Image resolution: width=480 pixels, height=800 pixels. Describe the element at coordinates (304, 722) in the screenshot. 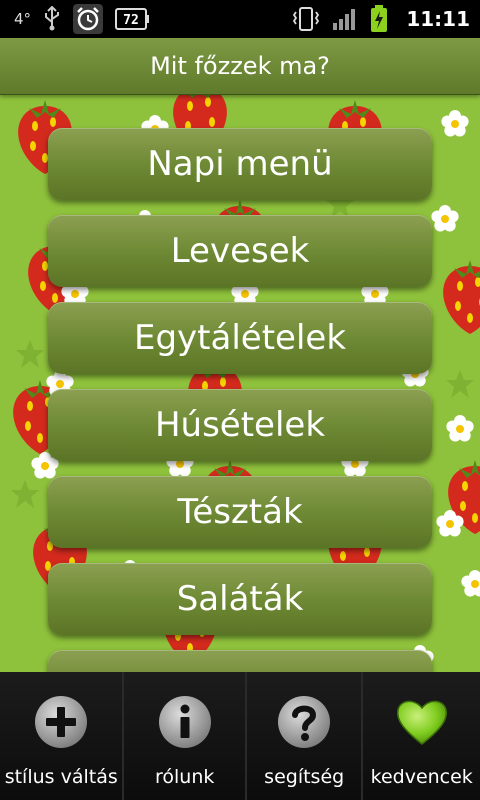

I see `help-icon` at that location.